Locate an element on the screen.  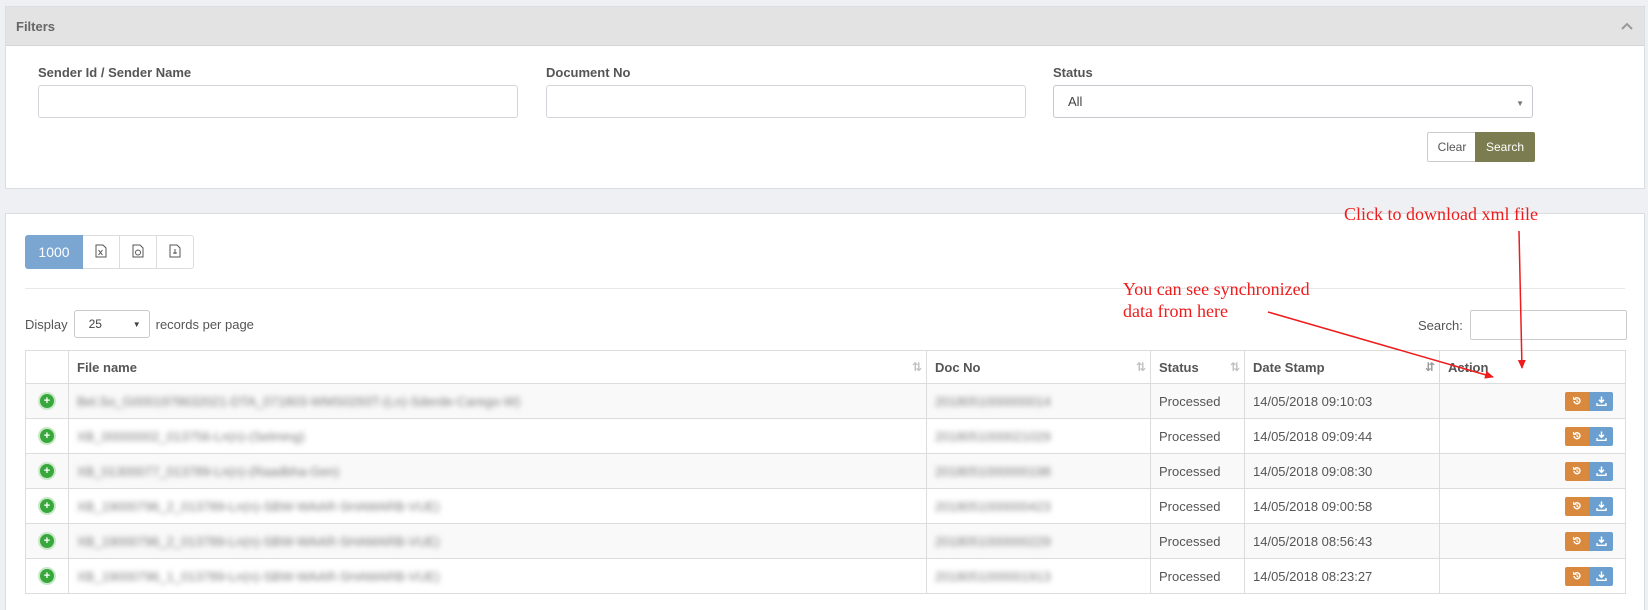
document-no-input is located at coordinates (786, 101).